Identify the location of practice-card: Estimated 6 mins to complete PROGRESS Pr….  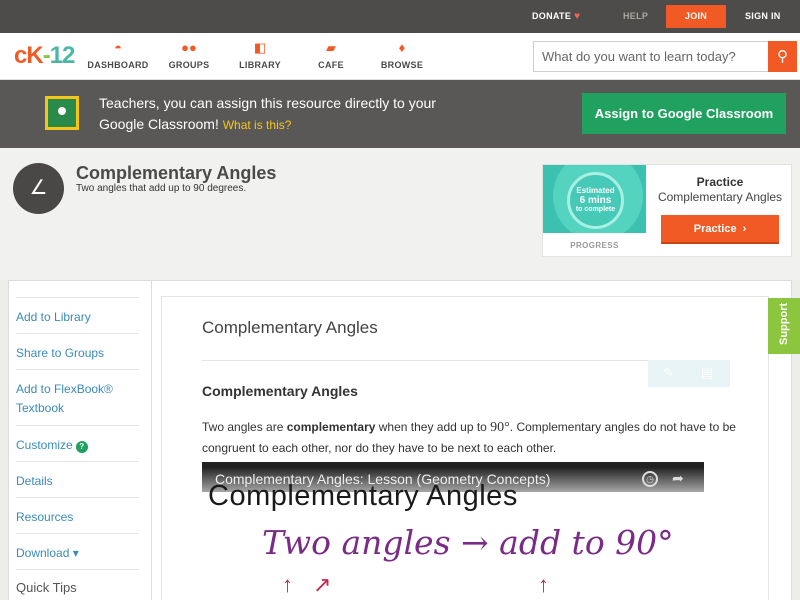
(667, 210).